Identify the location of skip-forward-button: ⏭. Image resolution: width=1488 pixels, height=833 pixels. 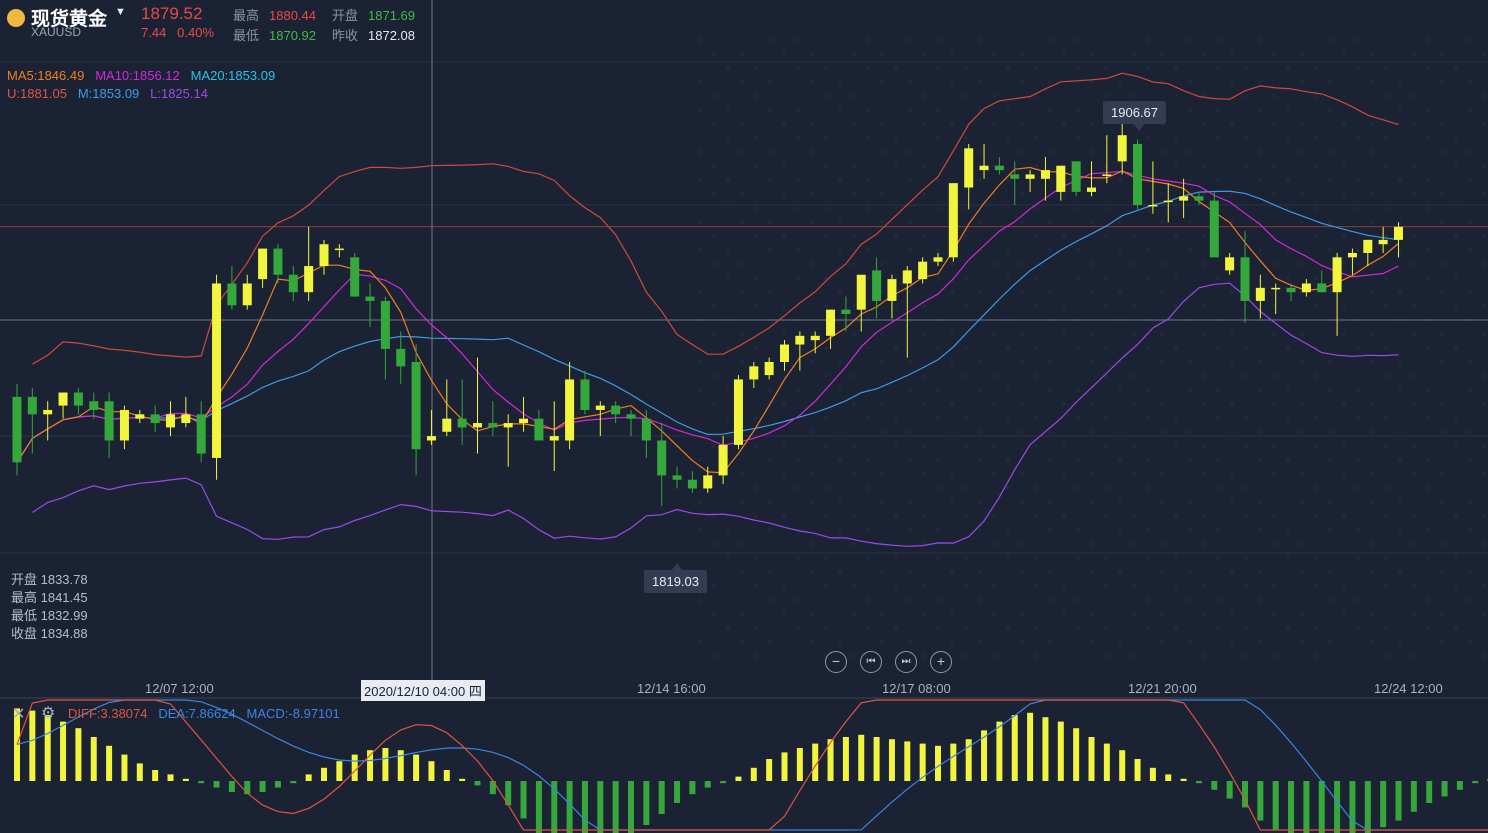
(906, 662).